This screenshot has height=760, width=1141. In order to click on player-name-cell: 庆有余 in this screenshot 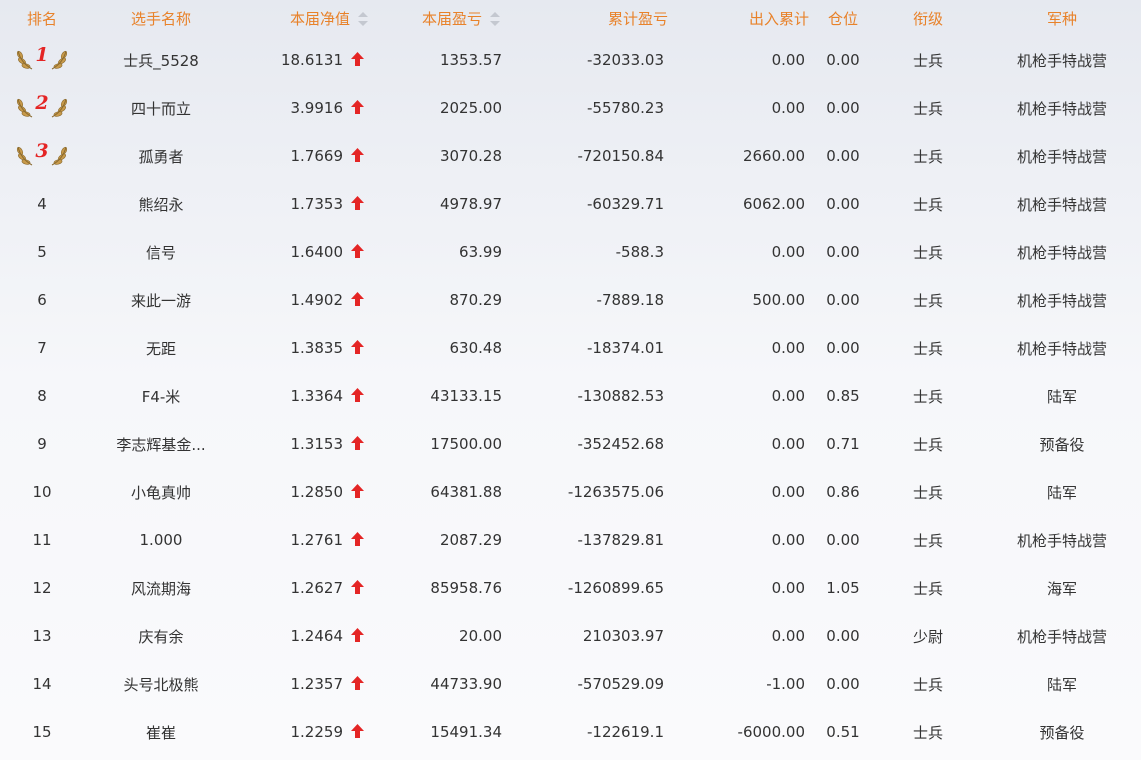, I will do `click(161, 636)`.